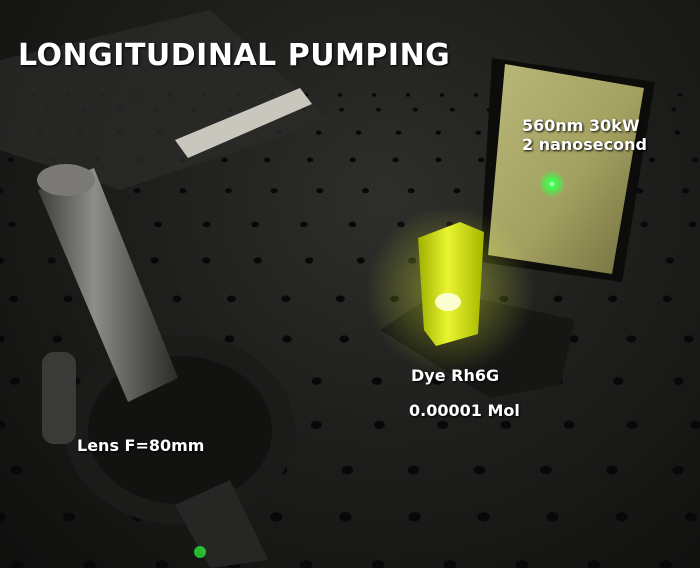 This screenshot has width=700, height=568. What do you see at coordinates (59, 398) in the screenshot?
I see `lens-post` at bounding box center [59, 398].